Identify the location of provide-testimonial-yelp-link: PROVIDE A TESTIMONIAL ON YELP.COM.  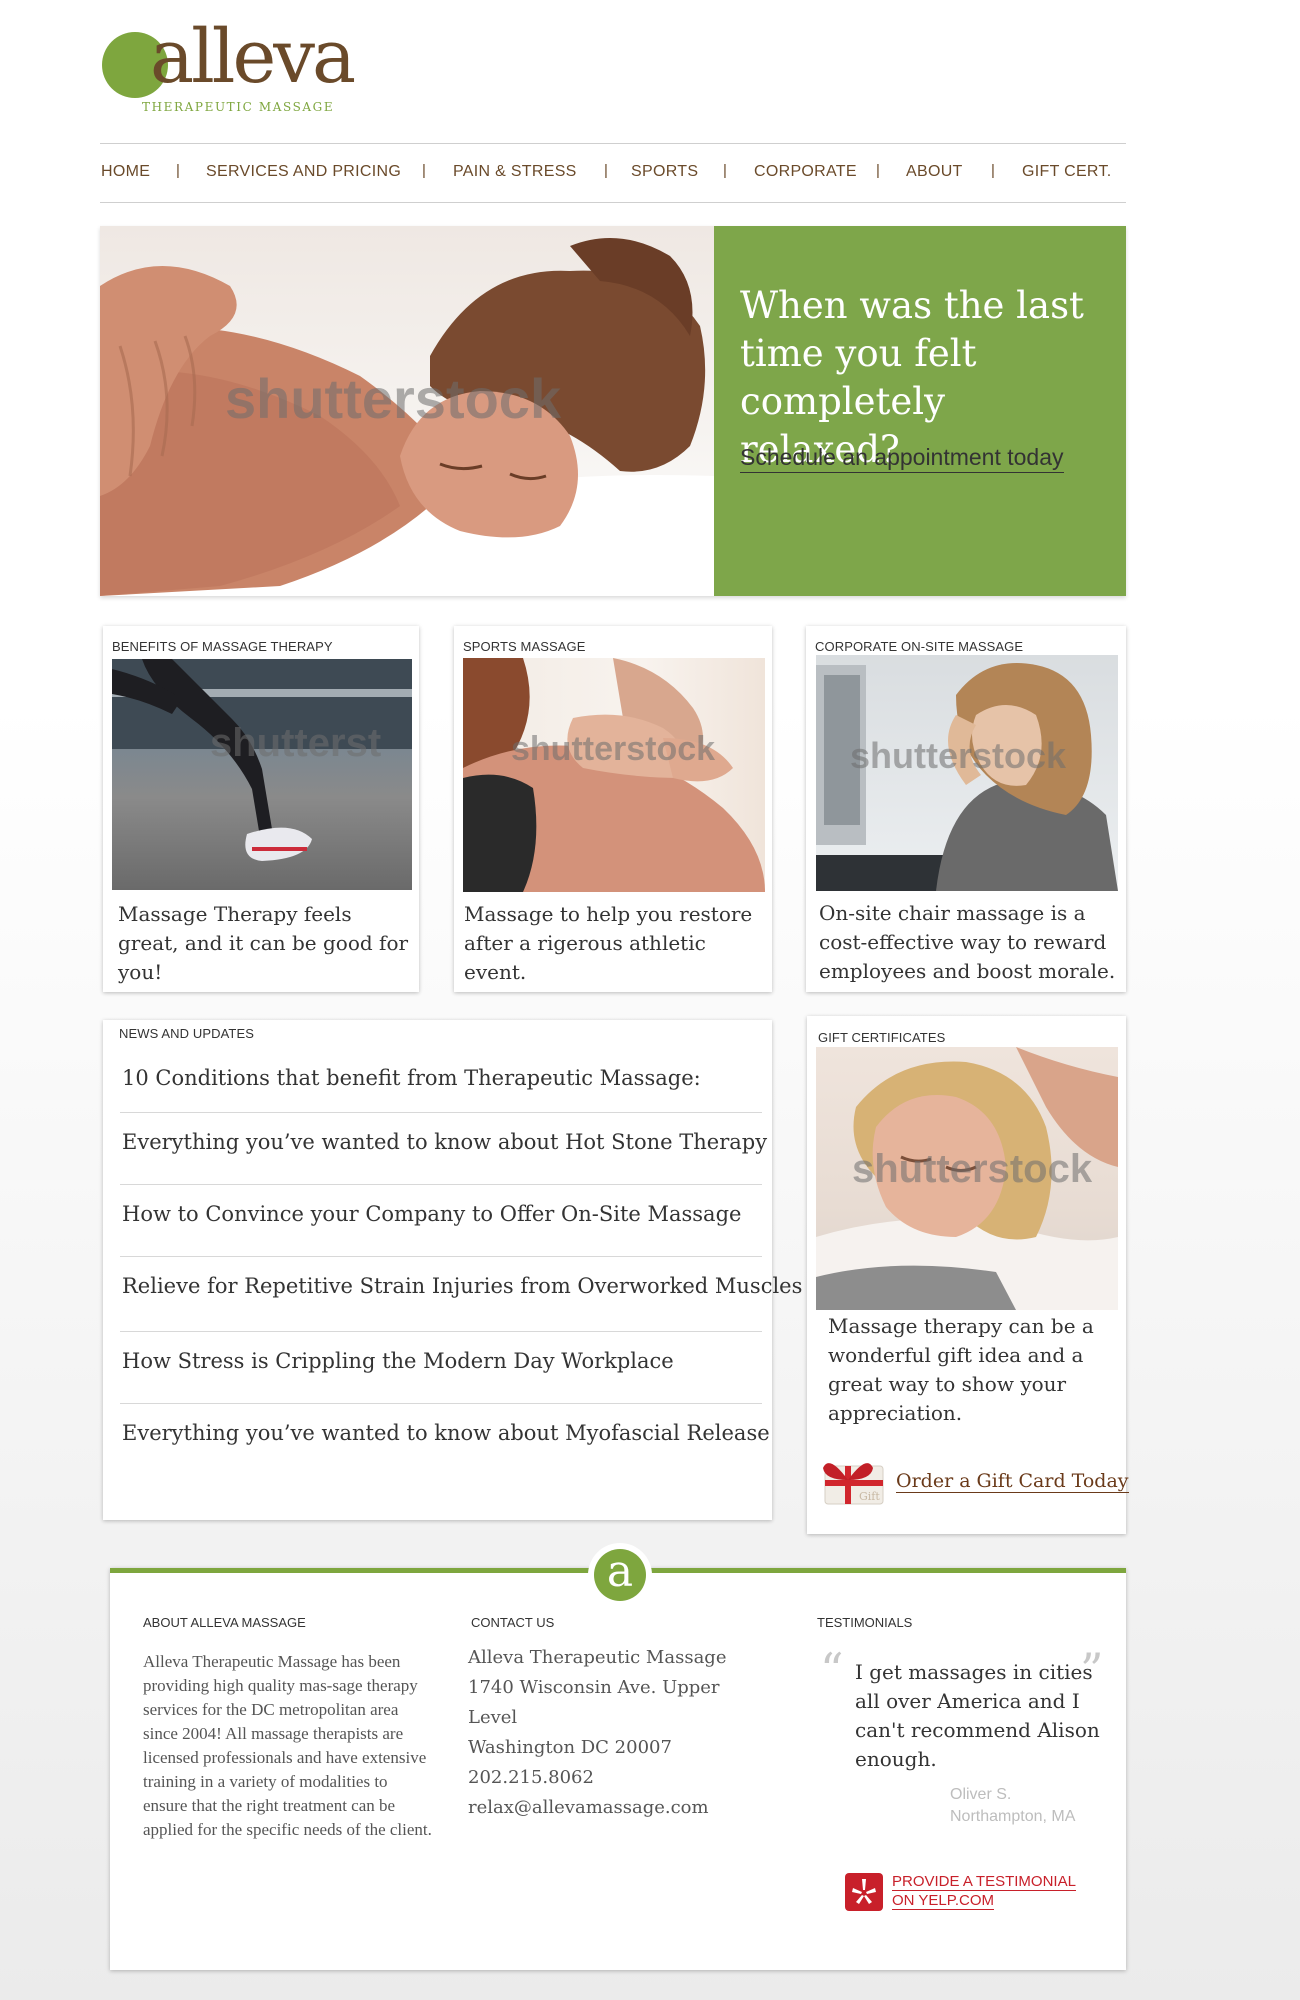
(991, 1892).